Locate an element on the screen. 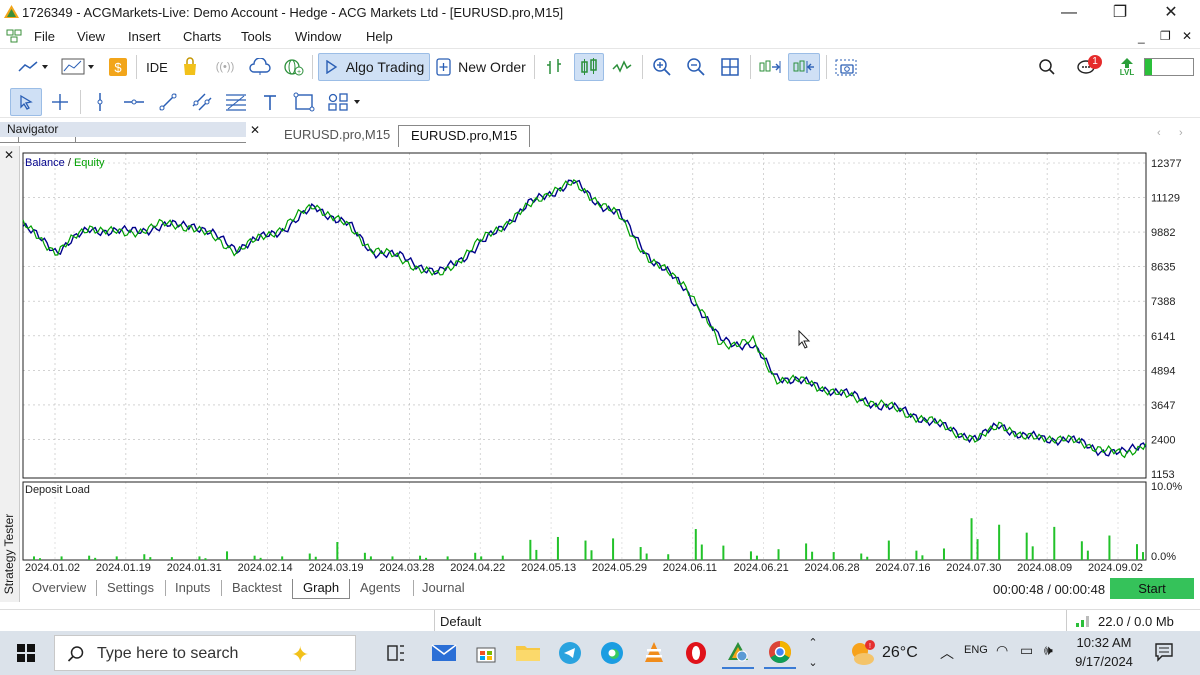 The height and width of the screenshot is (675, 1200). restore-button: ❐ is located at coordinates (1120, 13).